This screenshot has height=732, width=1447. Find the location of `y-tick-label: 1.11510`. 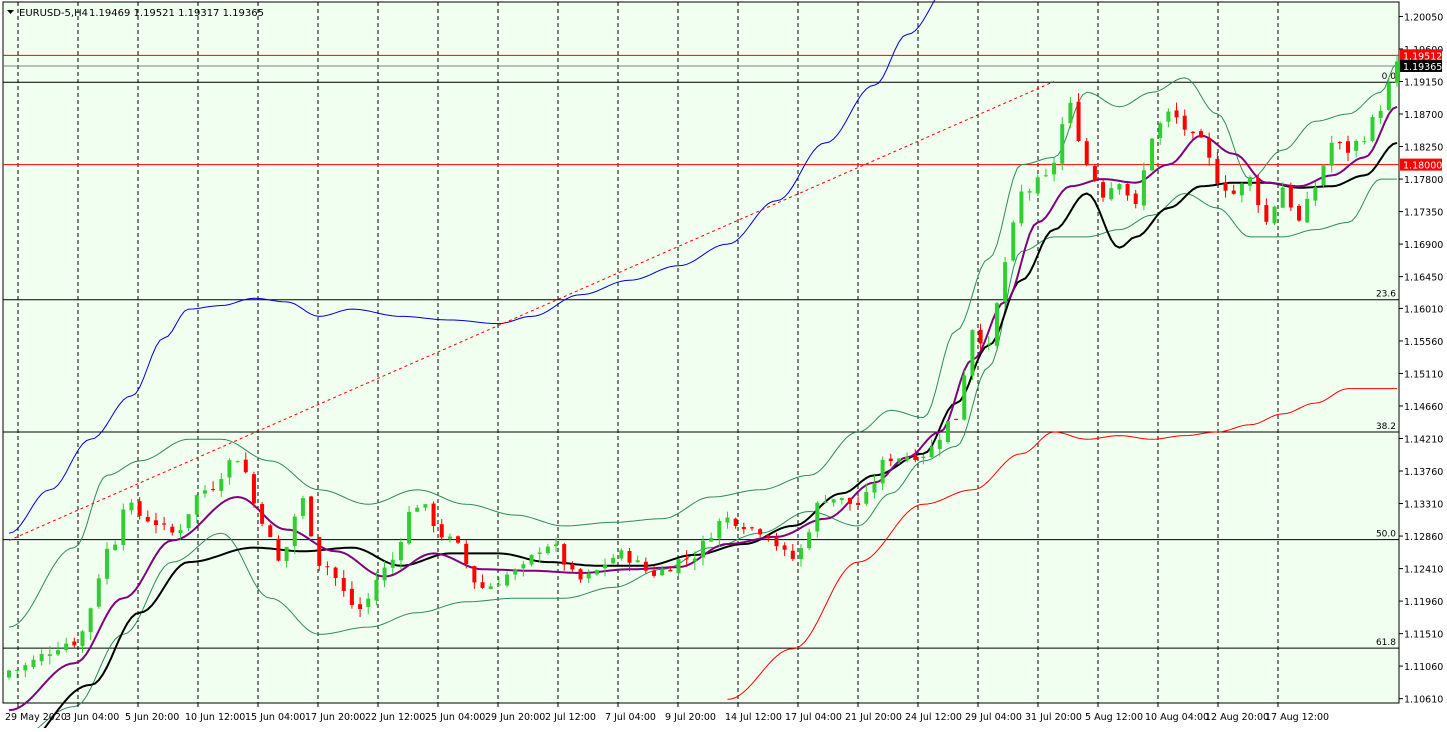

y-tick-label: 1.11510 is located at coordinates (1423, 635).